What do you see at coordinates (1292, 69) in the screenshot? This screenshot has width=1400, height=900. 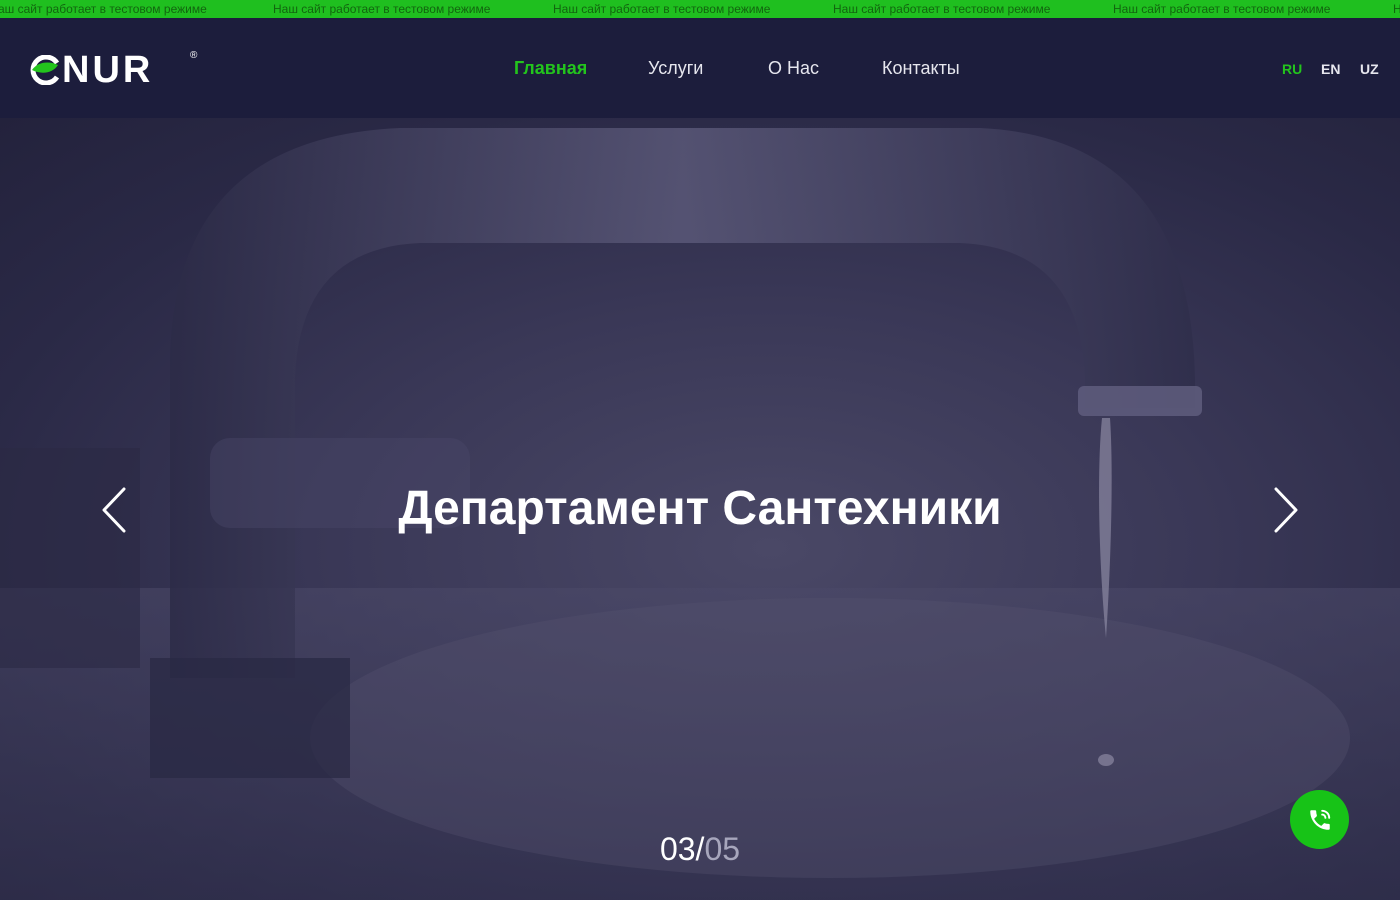 I see `lang-ru: RU` at bounding box center [1292, 69].